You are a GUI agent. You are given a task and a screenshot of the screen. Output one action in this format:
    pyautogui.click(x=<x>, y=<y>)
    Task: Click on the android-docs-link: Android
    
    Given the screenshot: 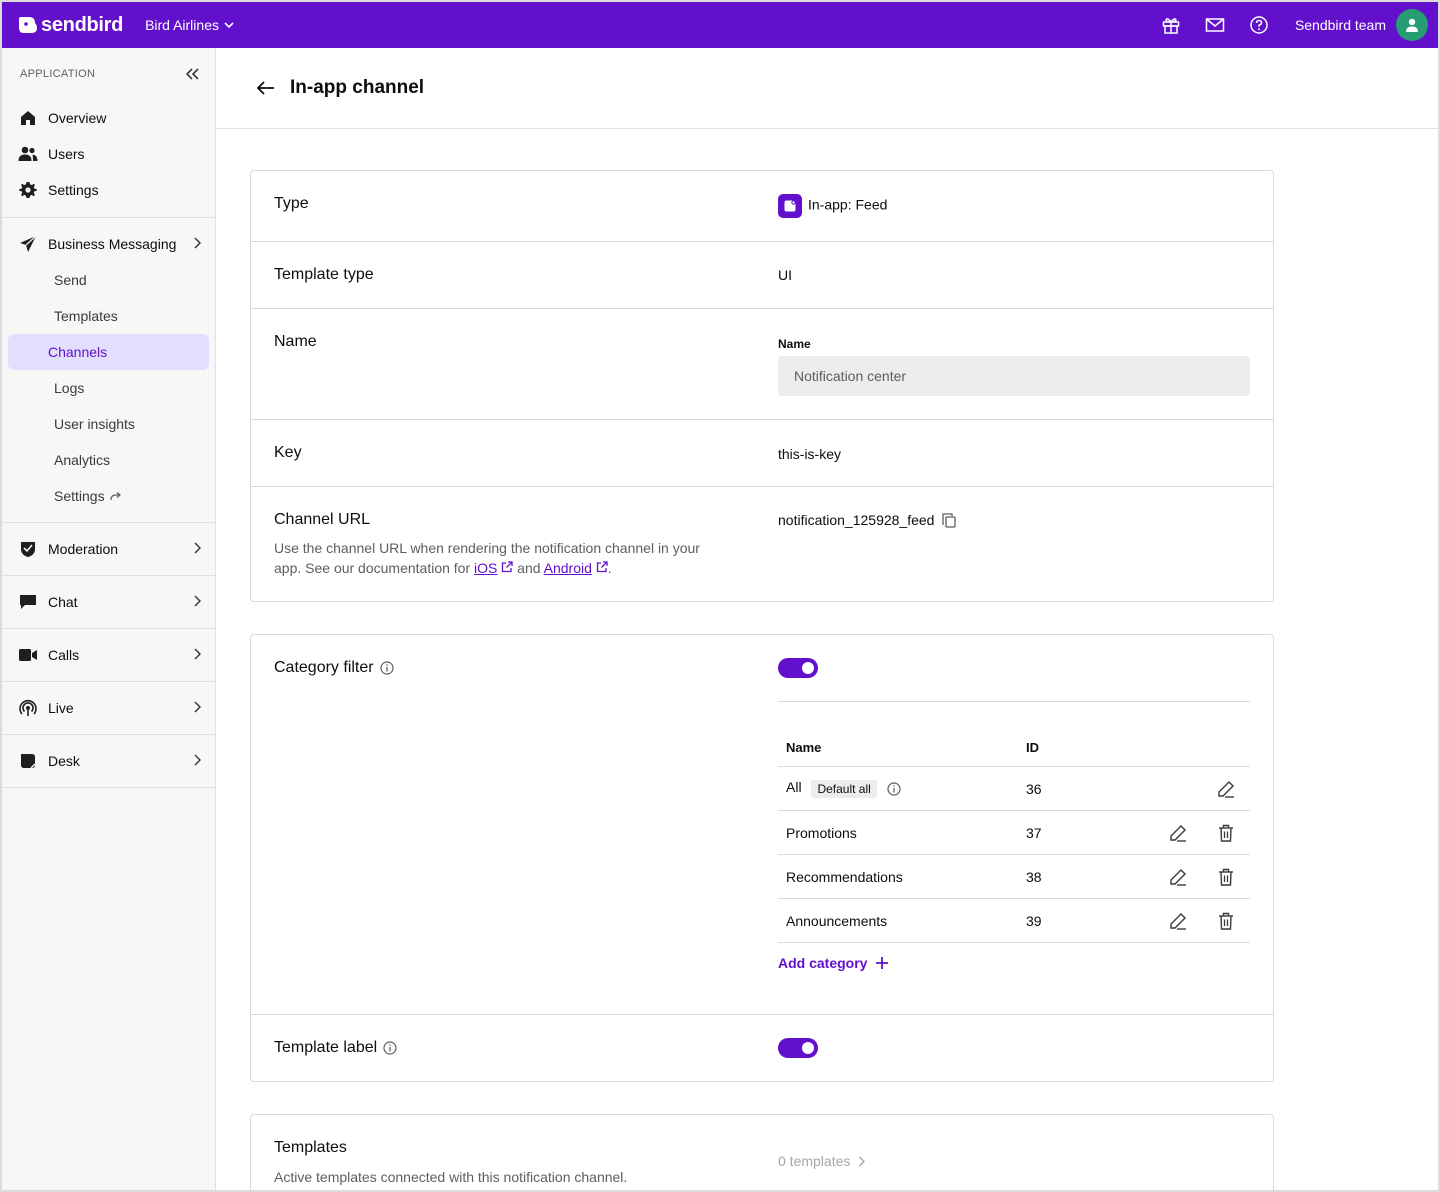 What is the action you would take?
    pyautogui.click(x=568, y=568)
    